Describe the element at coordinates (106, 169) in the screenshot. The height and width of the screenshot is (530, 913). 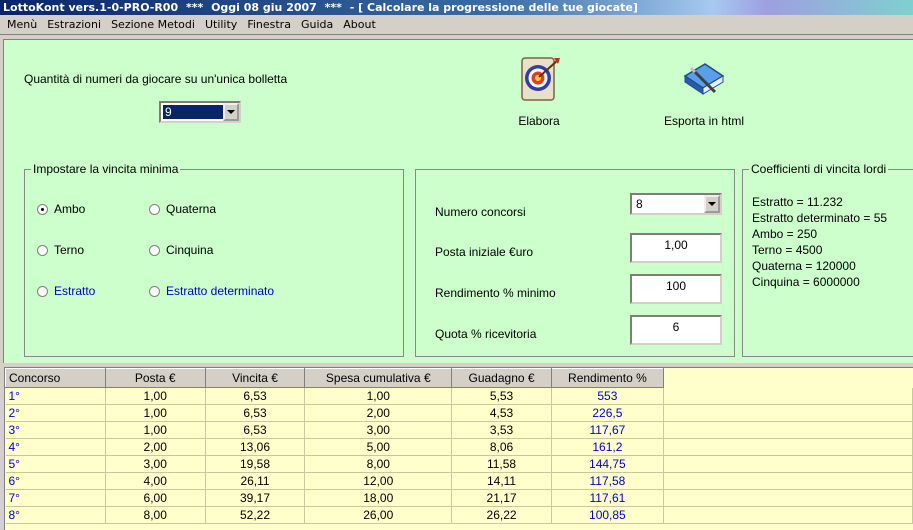
I see `vincita-minima-legend: Impostare la vincita minima` at that location.